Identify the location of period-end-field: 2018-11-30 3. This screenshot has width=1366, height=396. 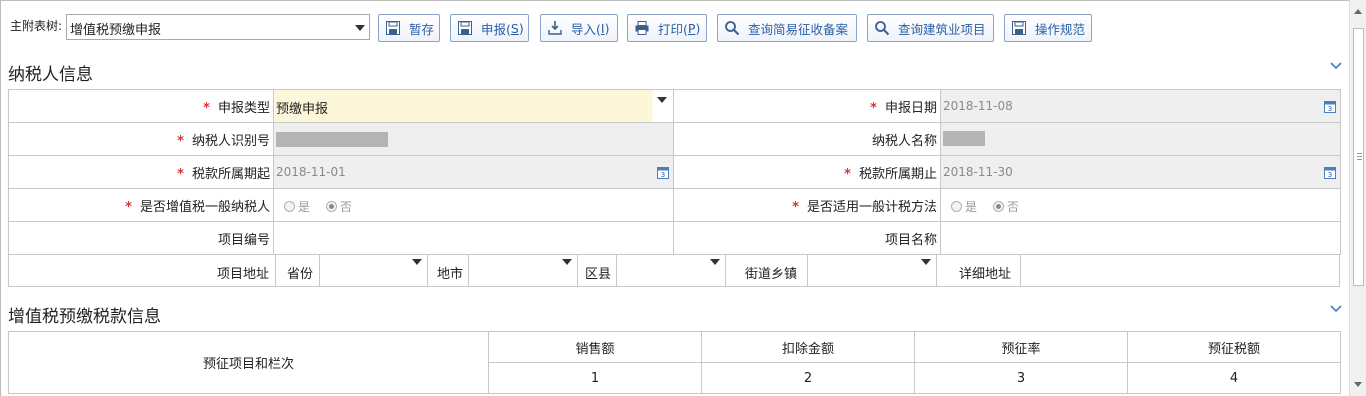
(1140, 172).